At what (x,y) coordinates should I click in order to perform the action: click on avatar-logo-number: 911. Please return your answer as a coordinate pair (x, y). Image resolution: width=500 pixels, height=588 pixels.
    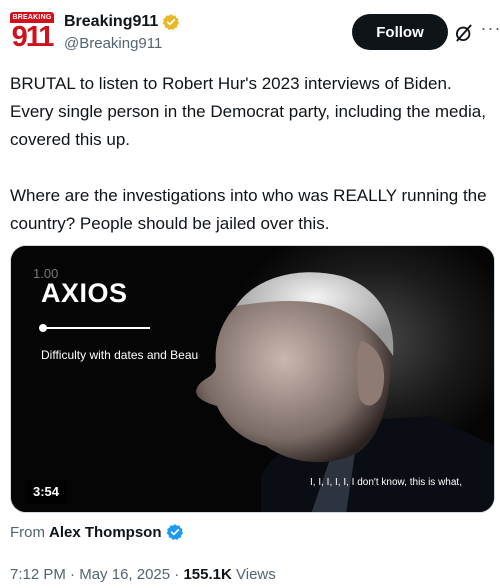
    Looking at the image, I should click on (32, 37).